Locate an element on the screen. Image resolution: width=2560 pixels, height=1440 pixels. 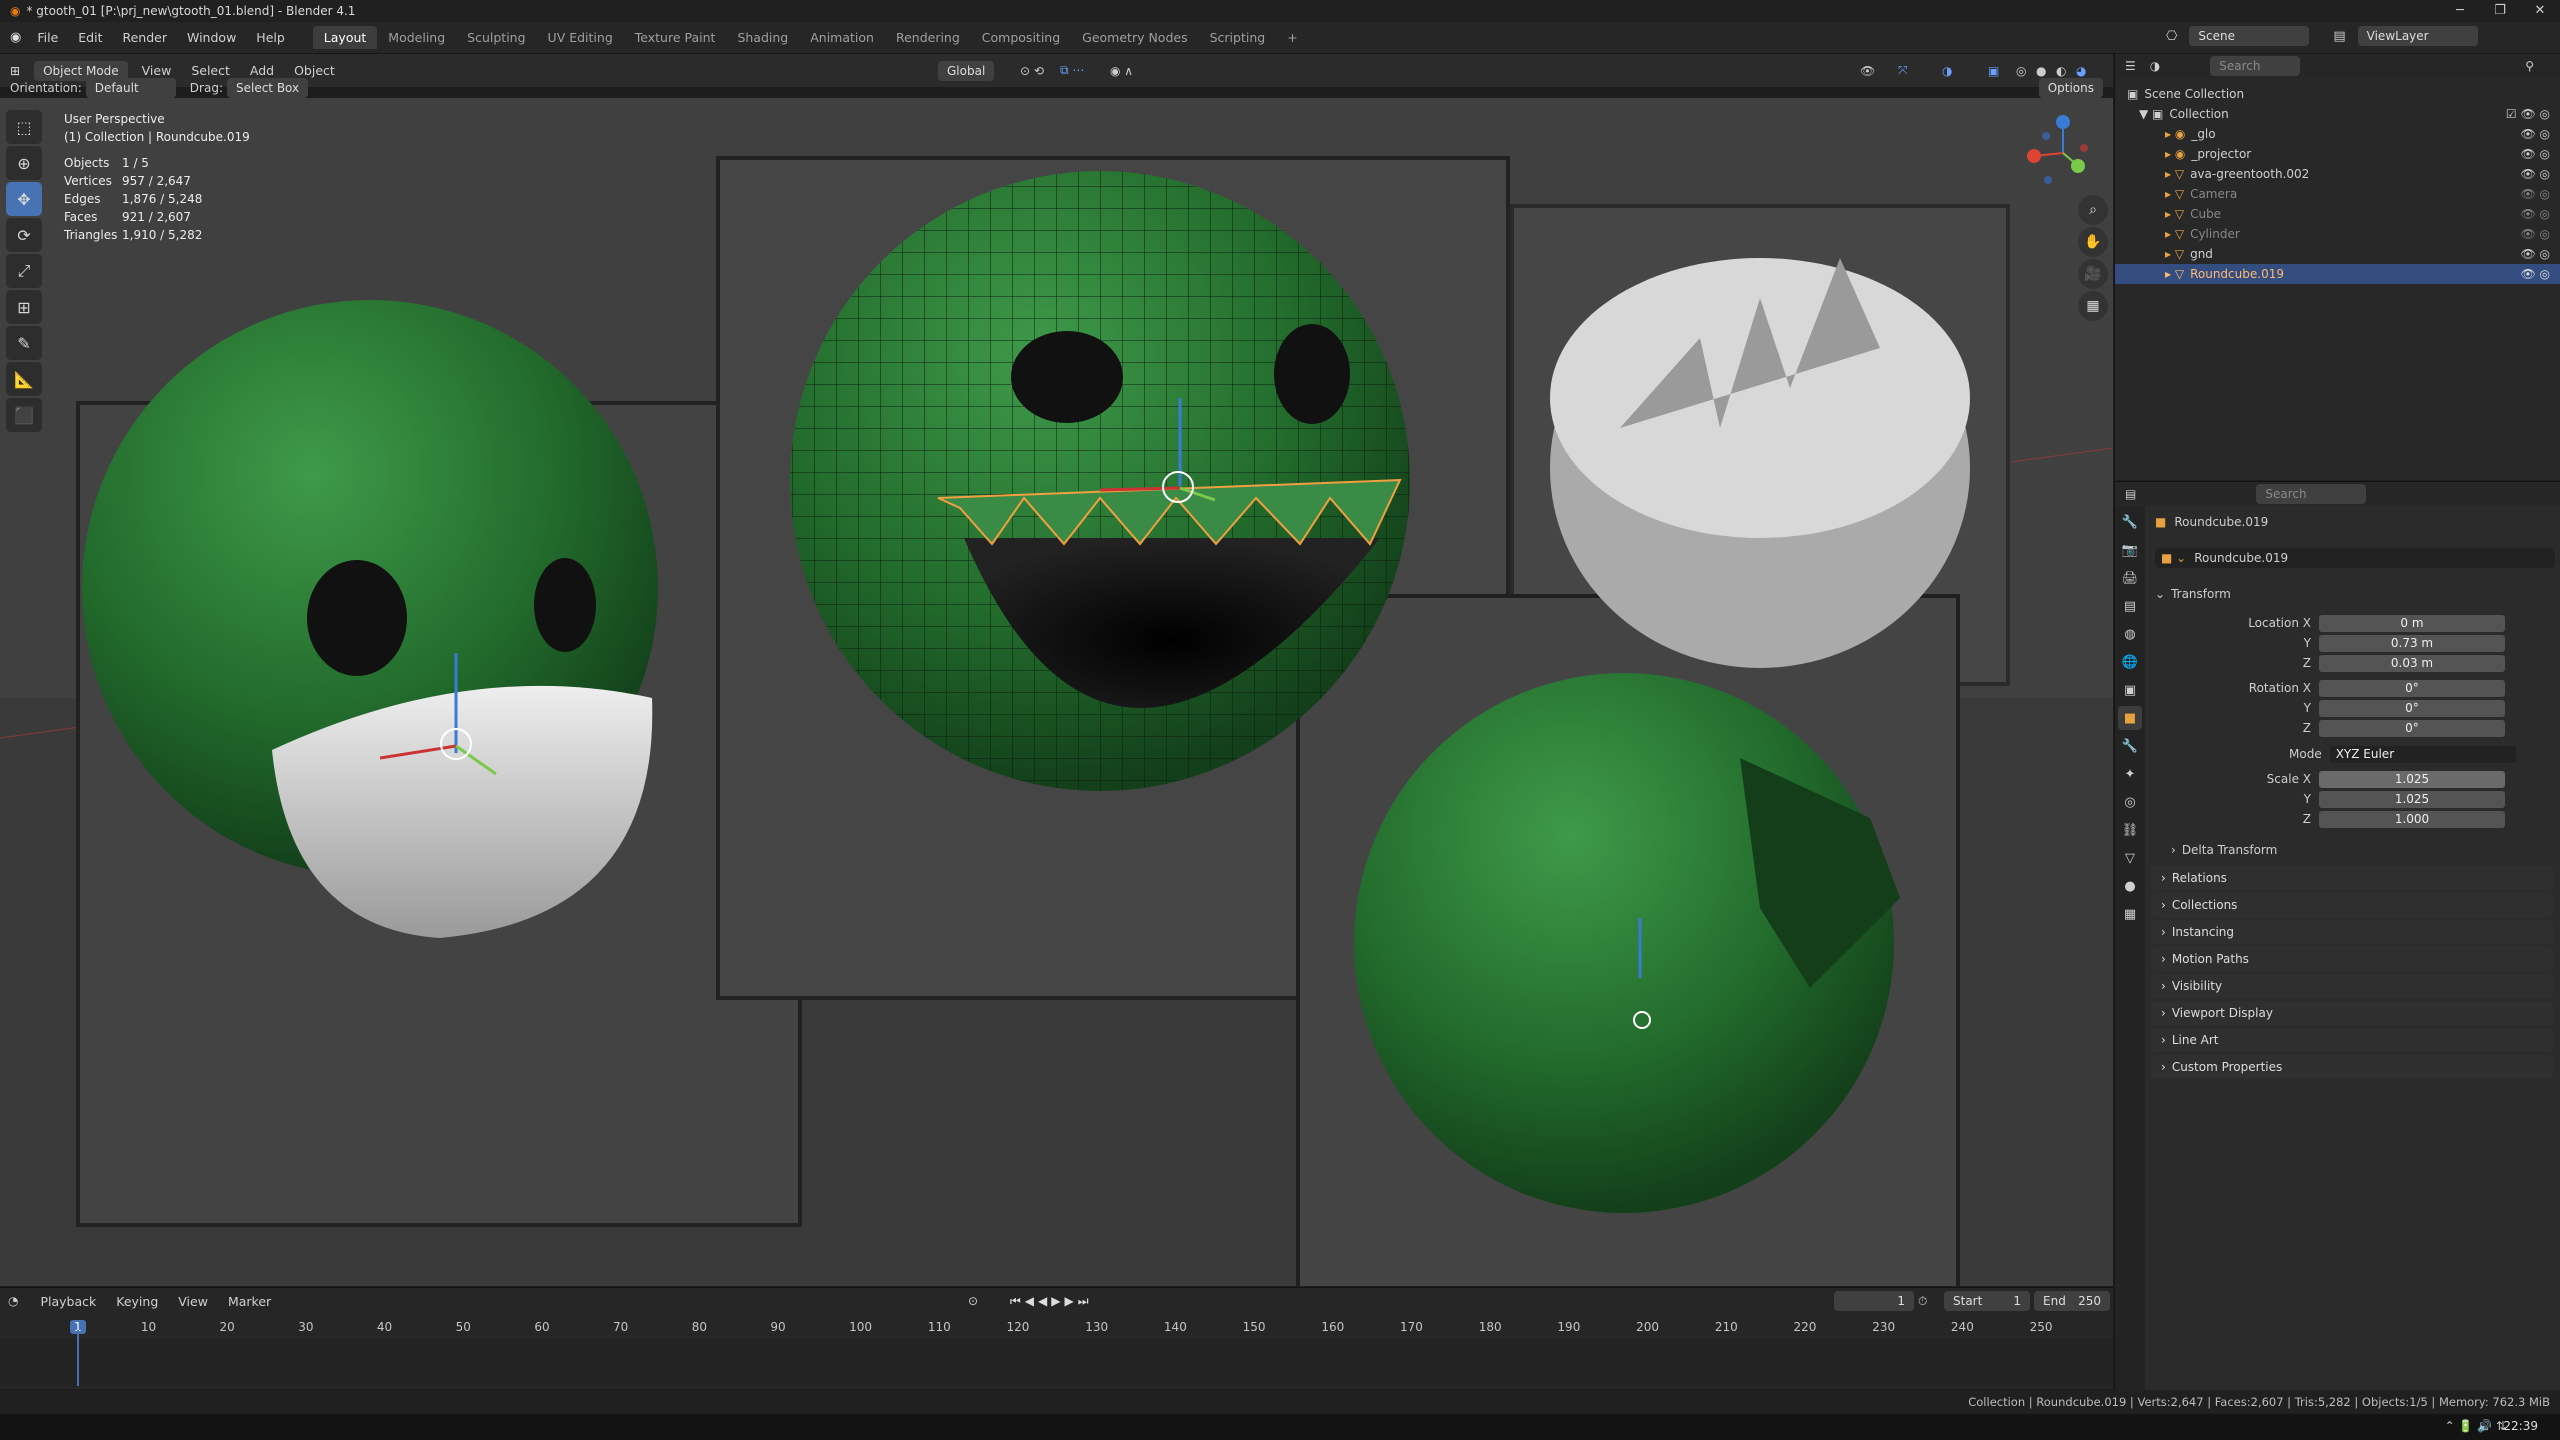
snap-icon: ⧉ ⋯ is located at coordinates (1072, 70).